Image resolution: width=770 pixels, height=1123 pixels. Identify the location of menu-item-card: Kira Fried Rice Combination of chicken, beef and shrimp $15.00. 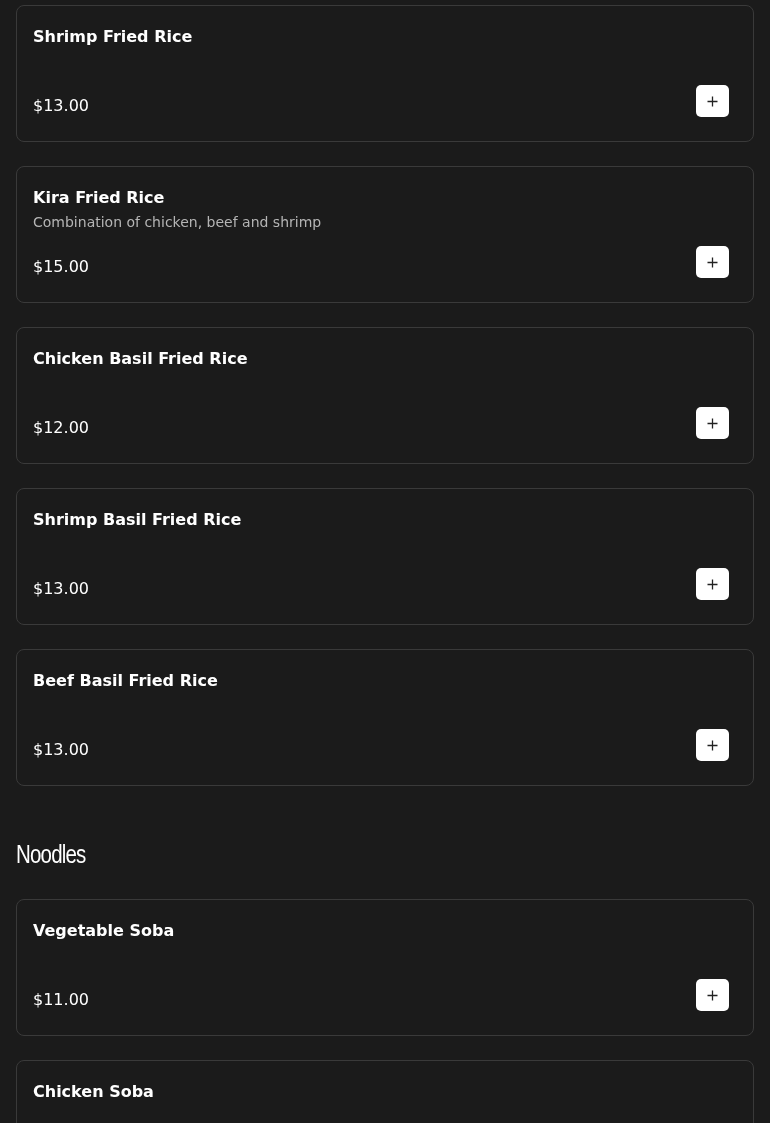
(385, 234).